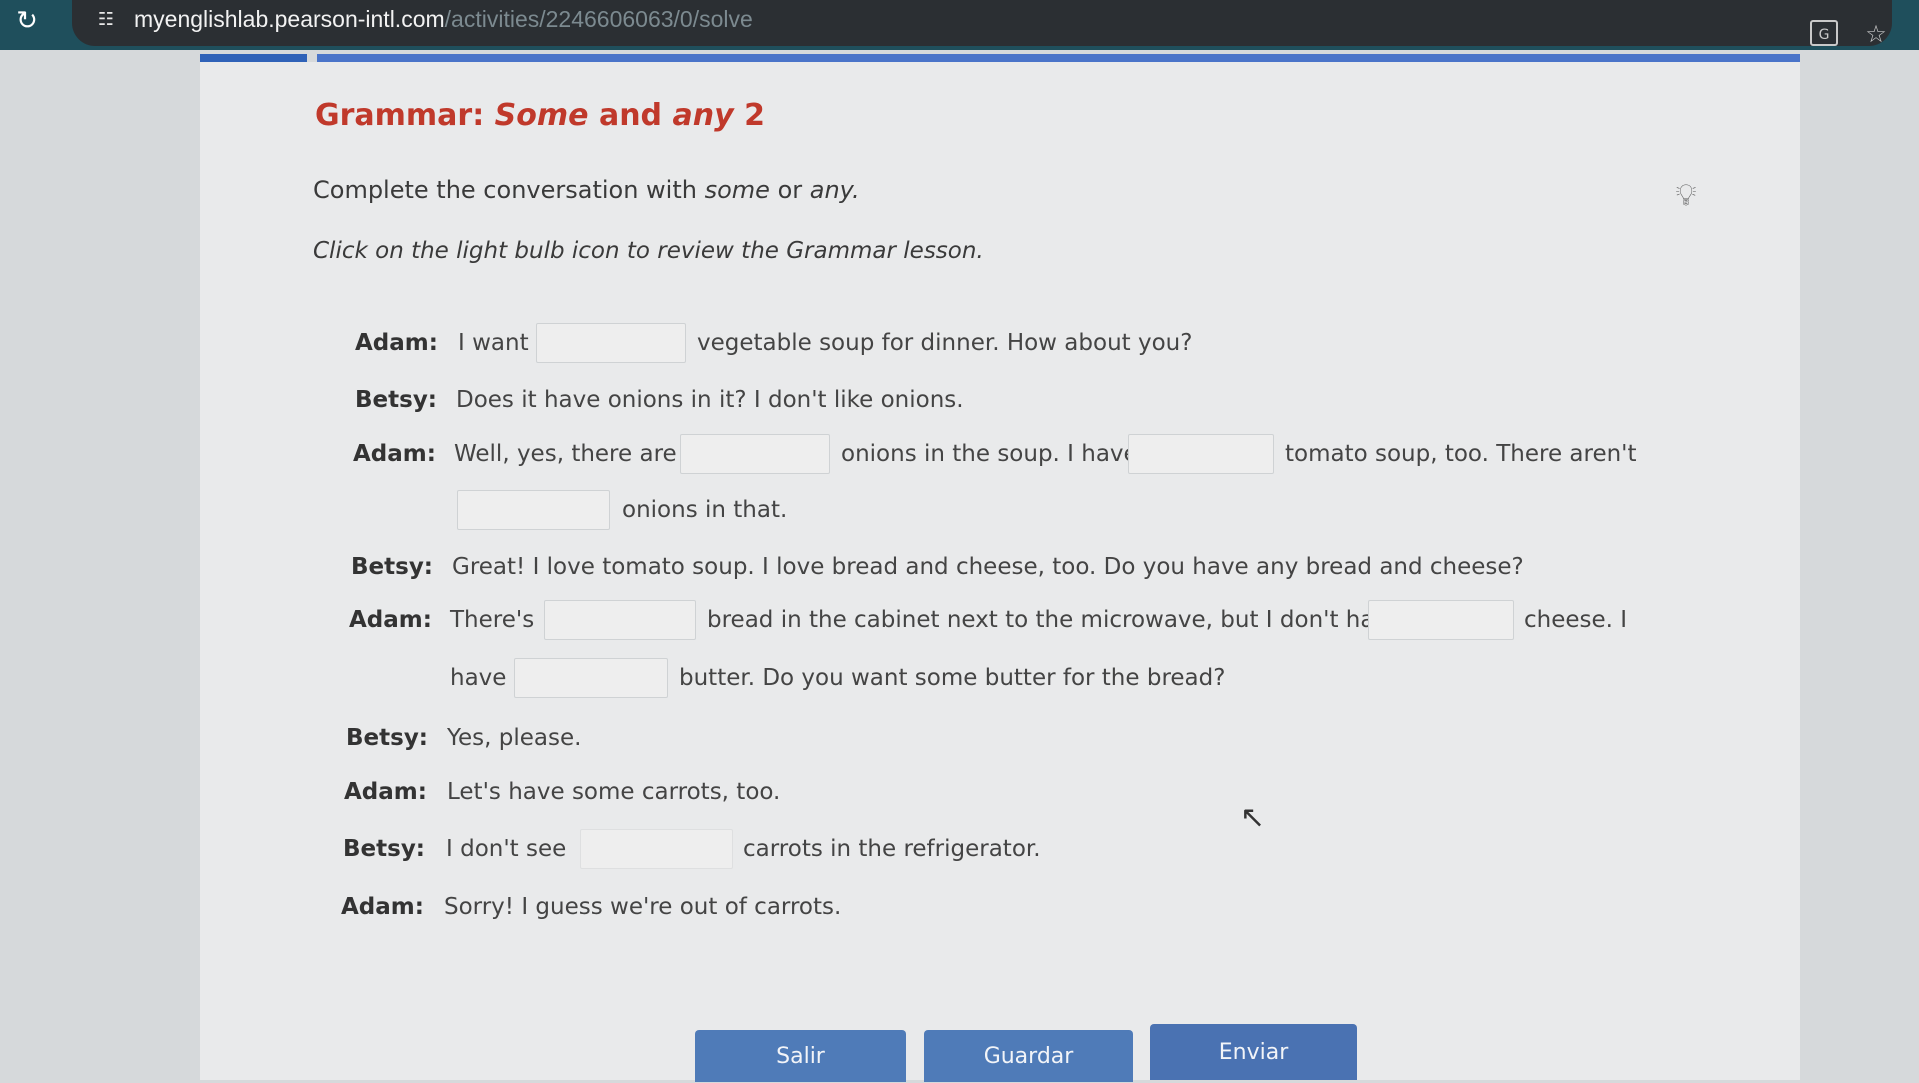  Describe the element at coordinates (1876, 34) in the screenshot. I see `star-icon: ☆` at that location.